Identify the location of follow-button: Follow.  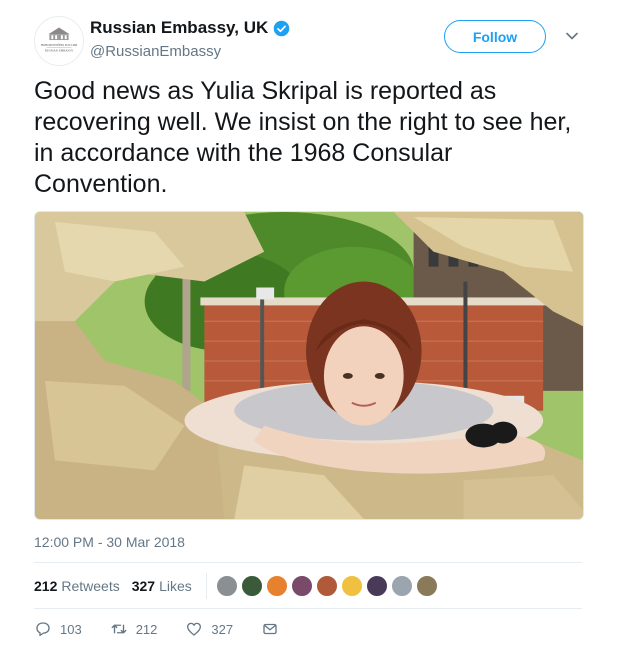
(495, 36).